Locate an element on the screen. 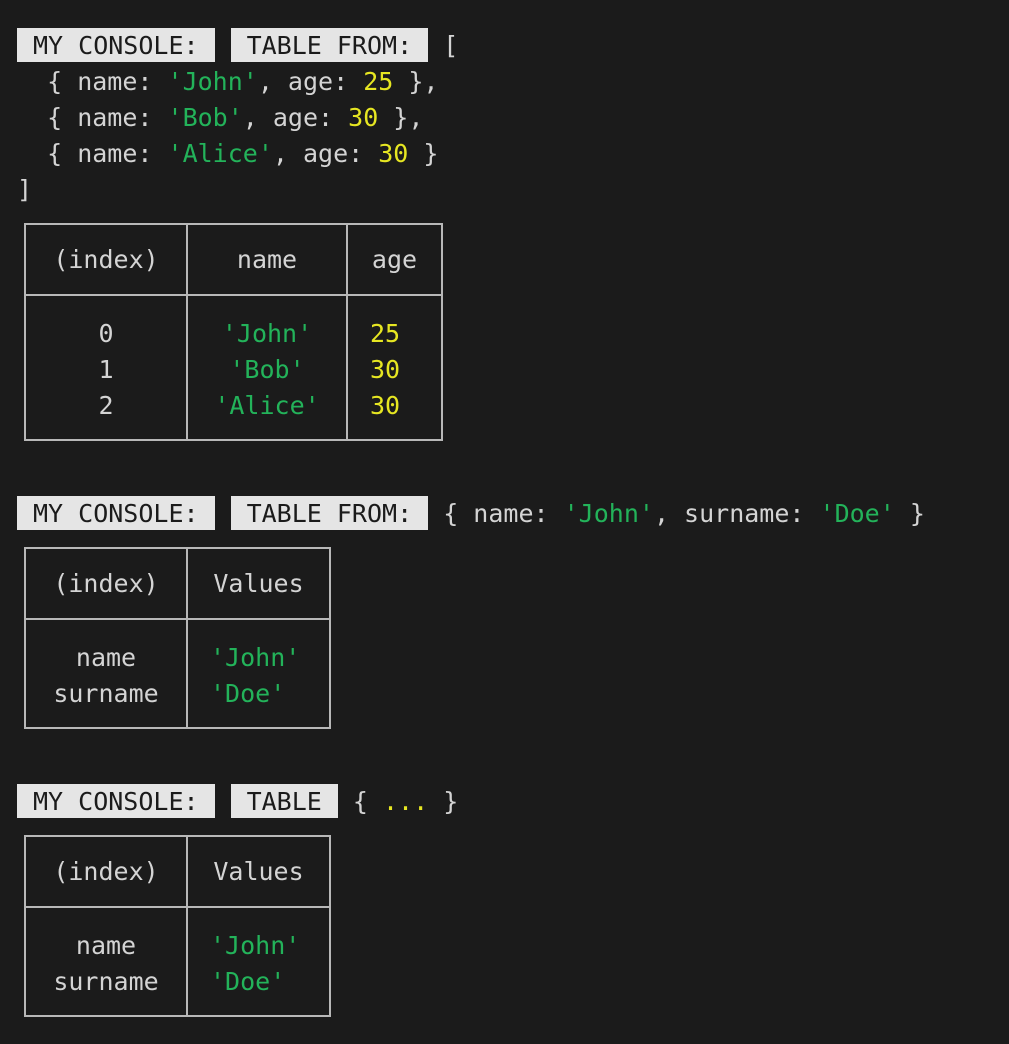 The height and width of the screenshot is (1044, 1009). array-entry: { name: 'Bob', age: 30 }, is located at coordinates (220, 117).